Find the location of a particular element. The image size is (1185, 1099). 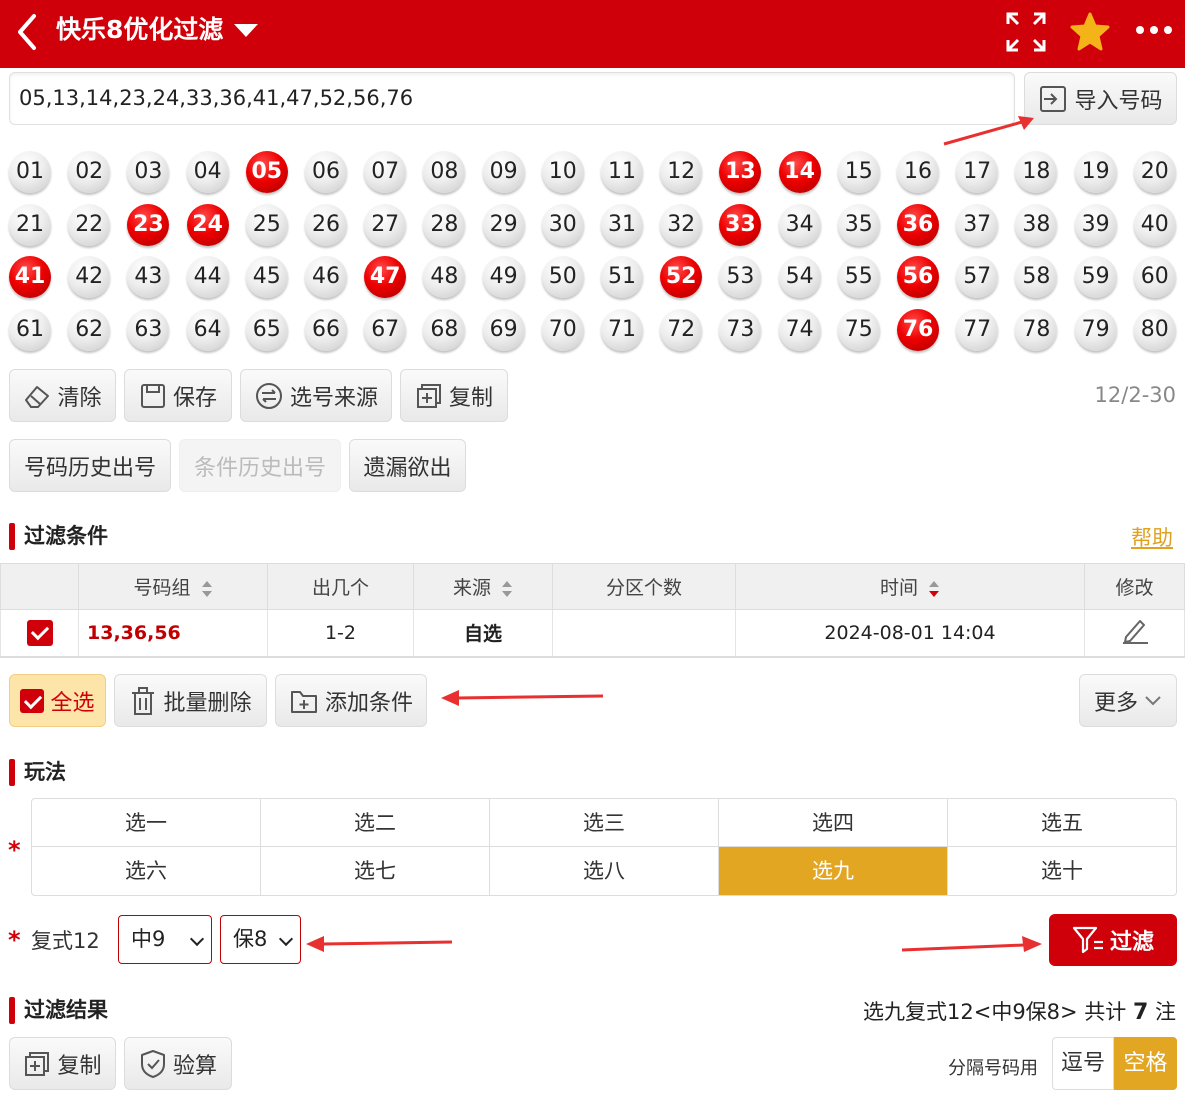

verify-button: 验算 is located at coordinates (178, 1063).